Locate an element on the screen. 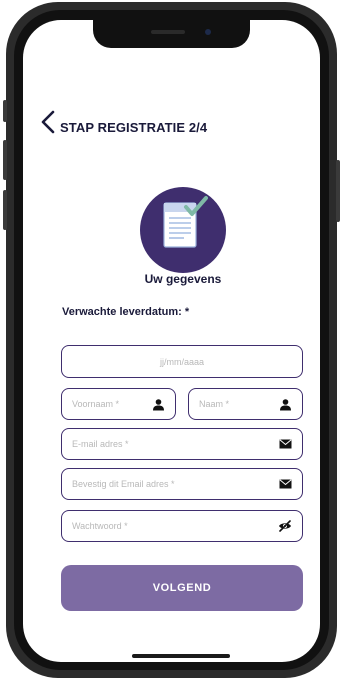 The width and height of the screenshot is (343, 681). volume-up-button is located at coordinates (5, 160).